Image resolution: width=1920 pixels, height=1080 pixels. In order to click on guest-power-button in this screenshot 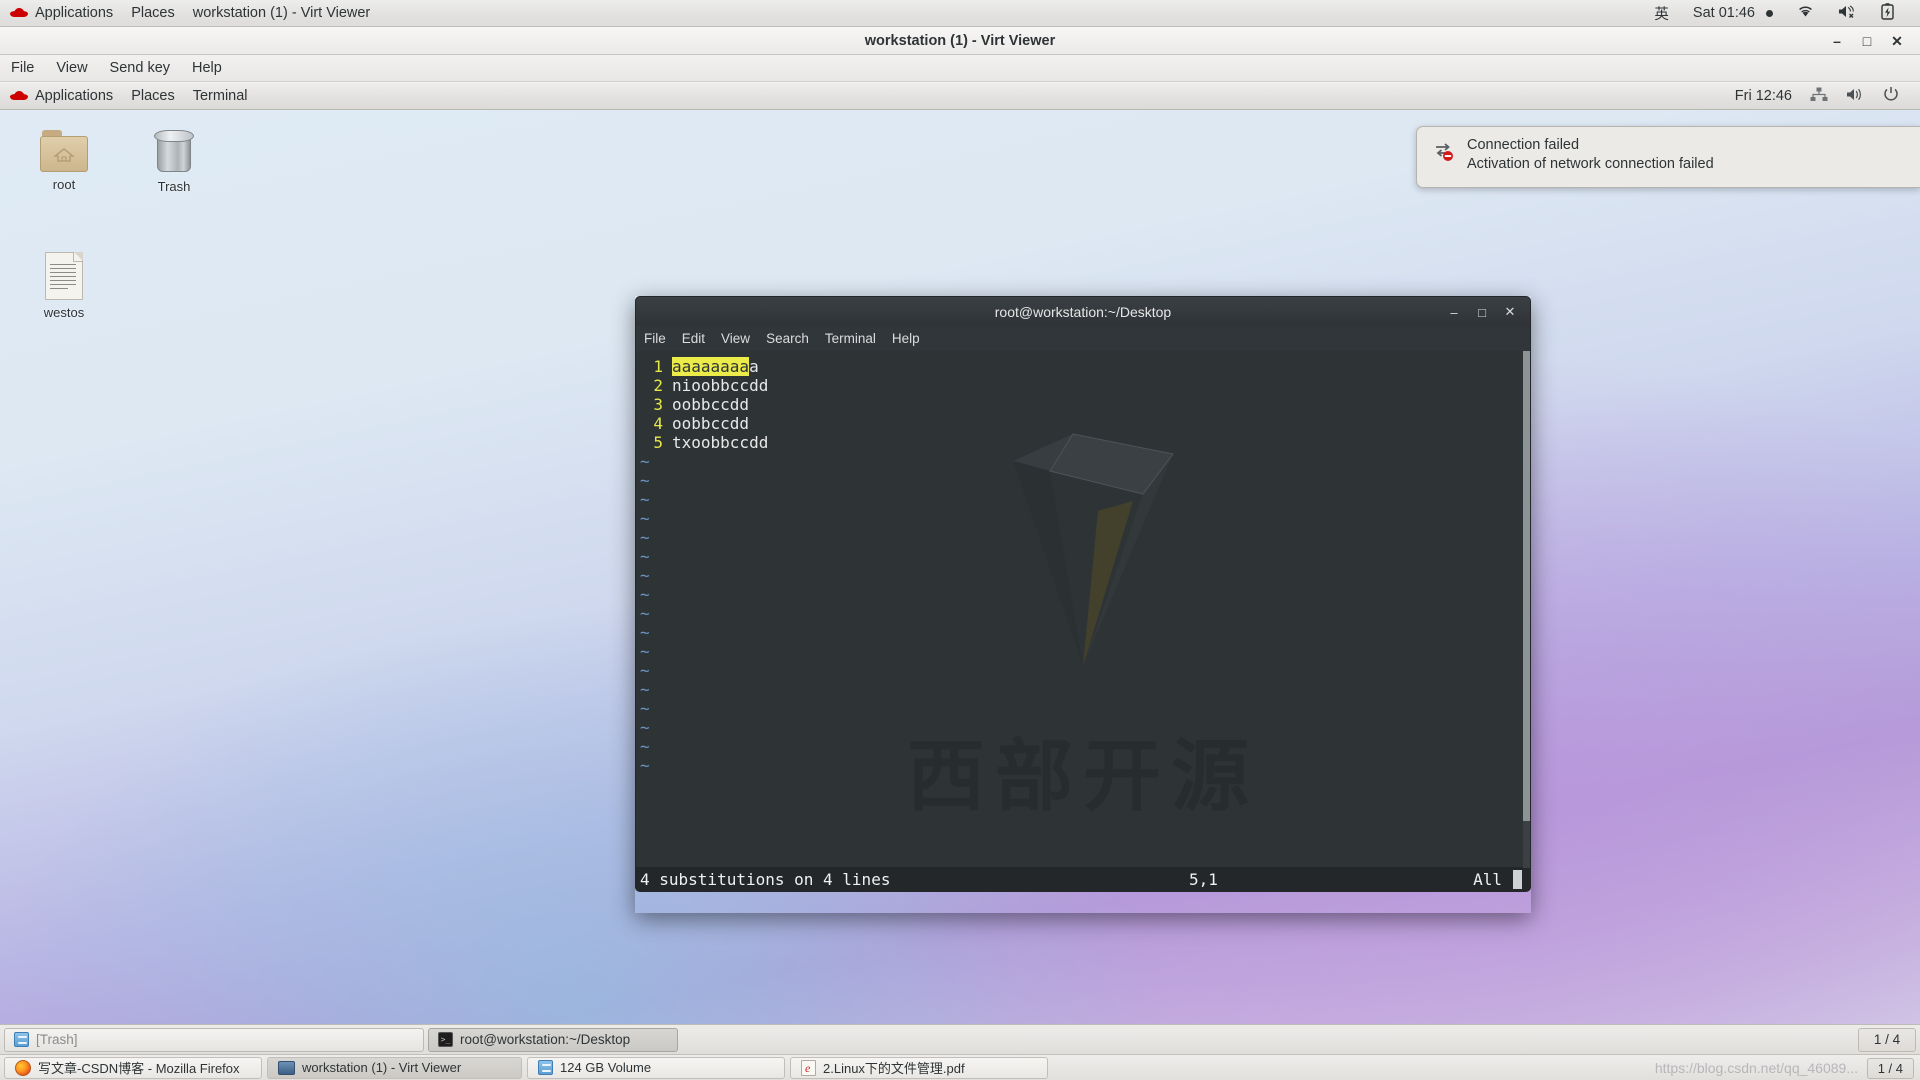, I will do `click(1891, 96)`.